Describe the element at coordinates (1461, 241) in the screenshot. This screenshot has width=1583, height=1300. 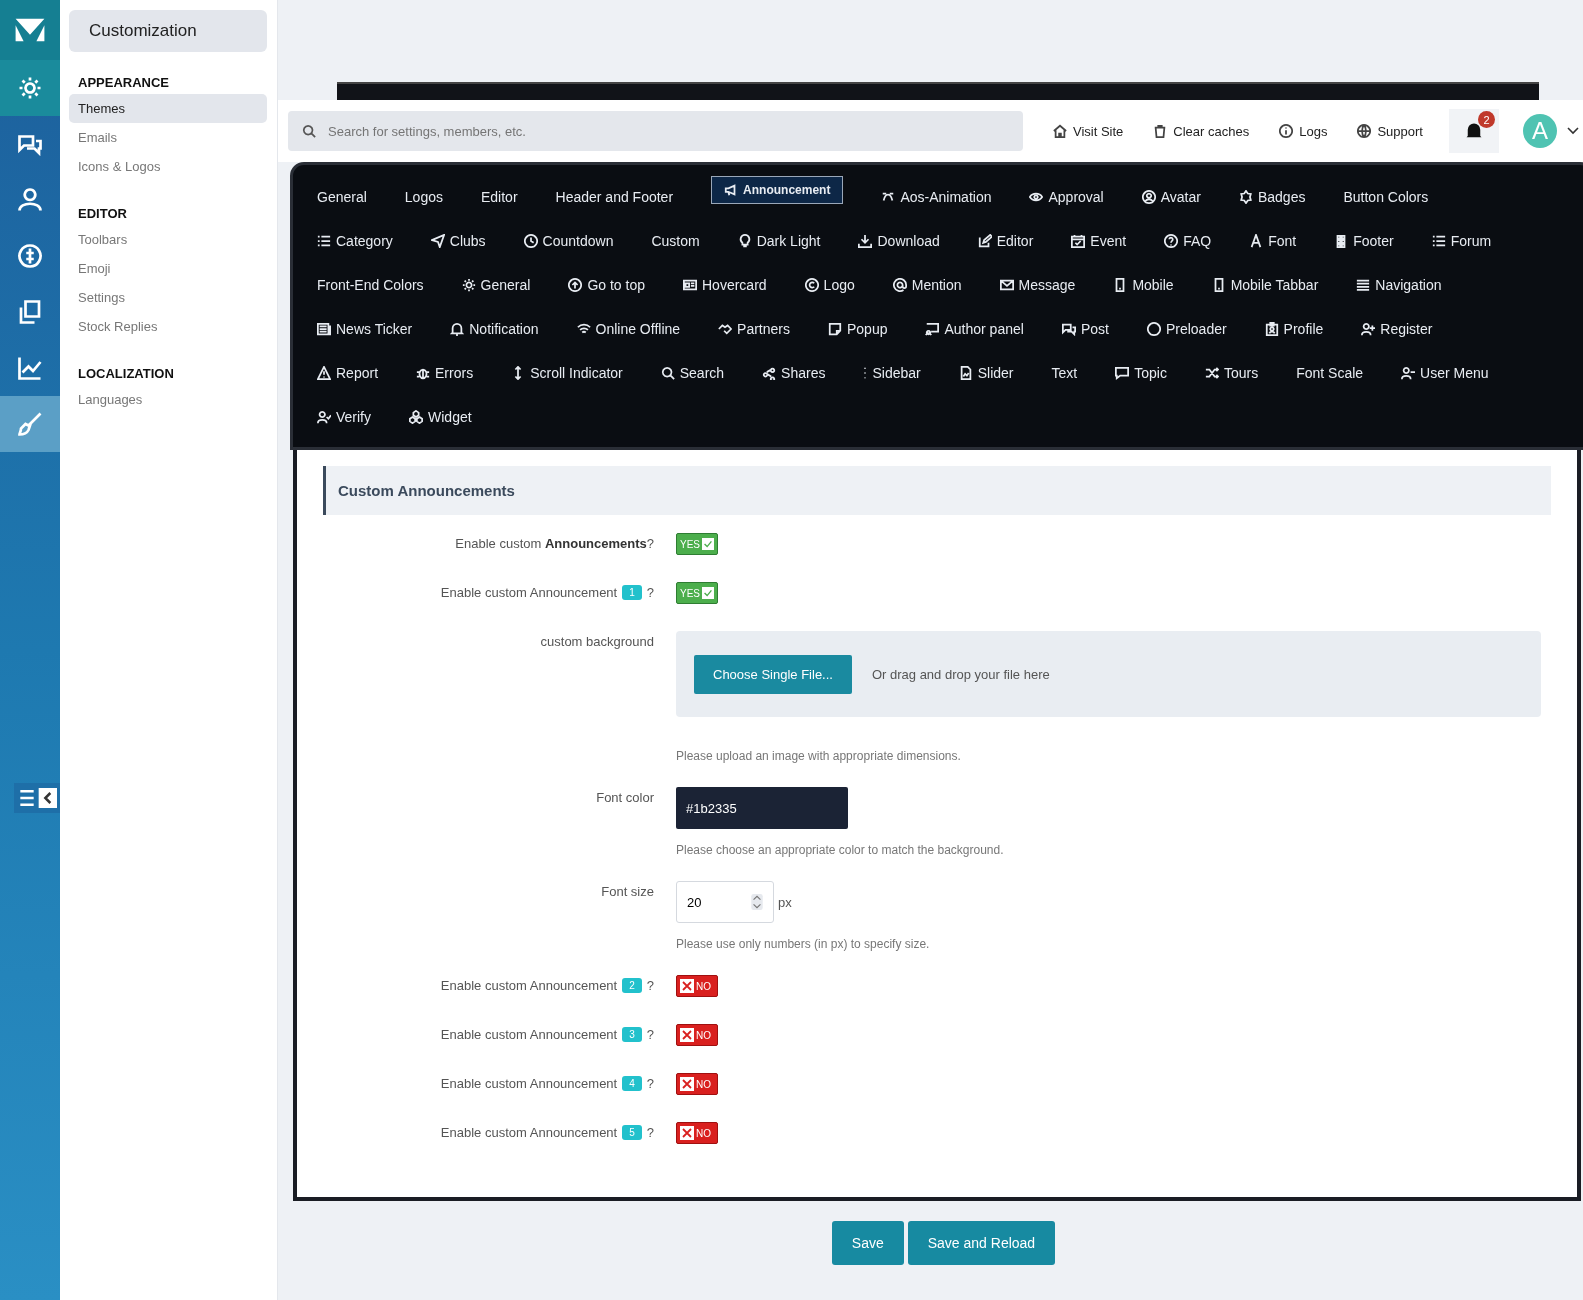
I see `tab: Forum` at that location.